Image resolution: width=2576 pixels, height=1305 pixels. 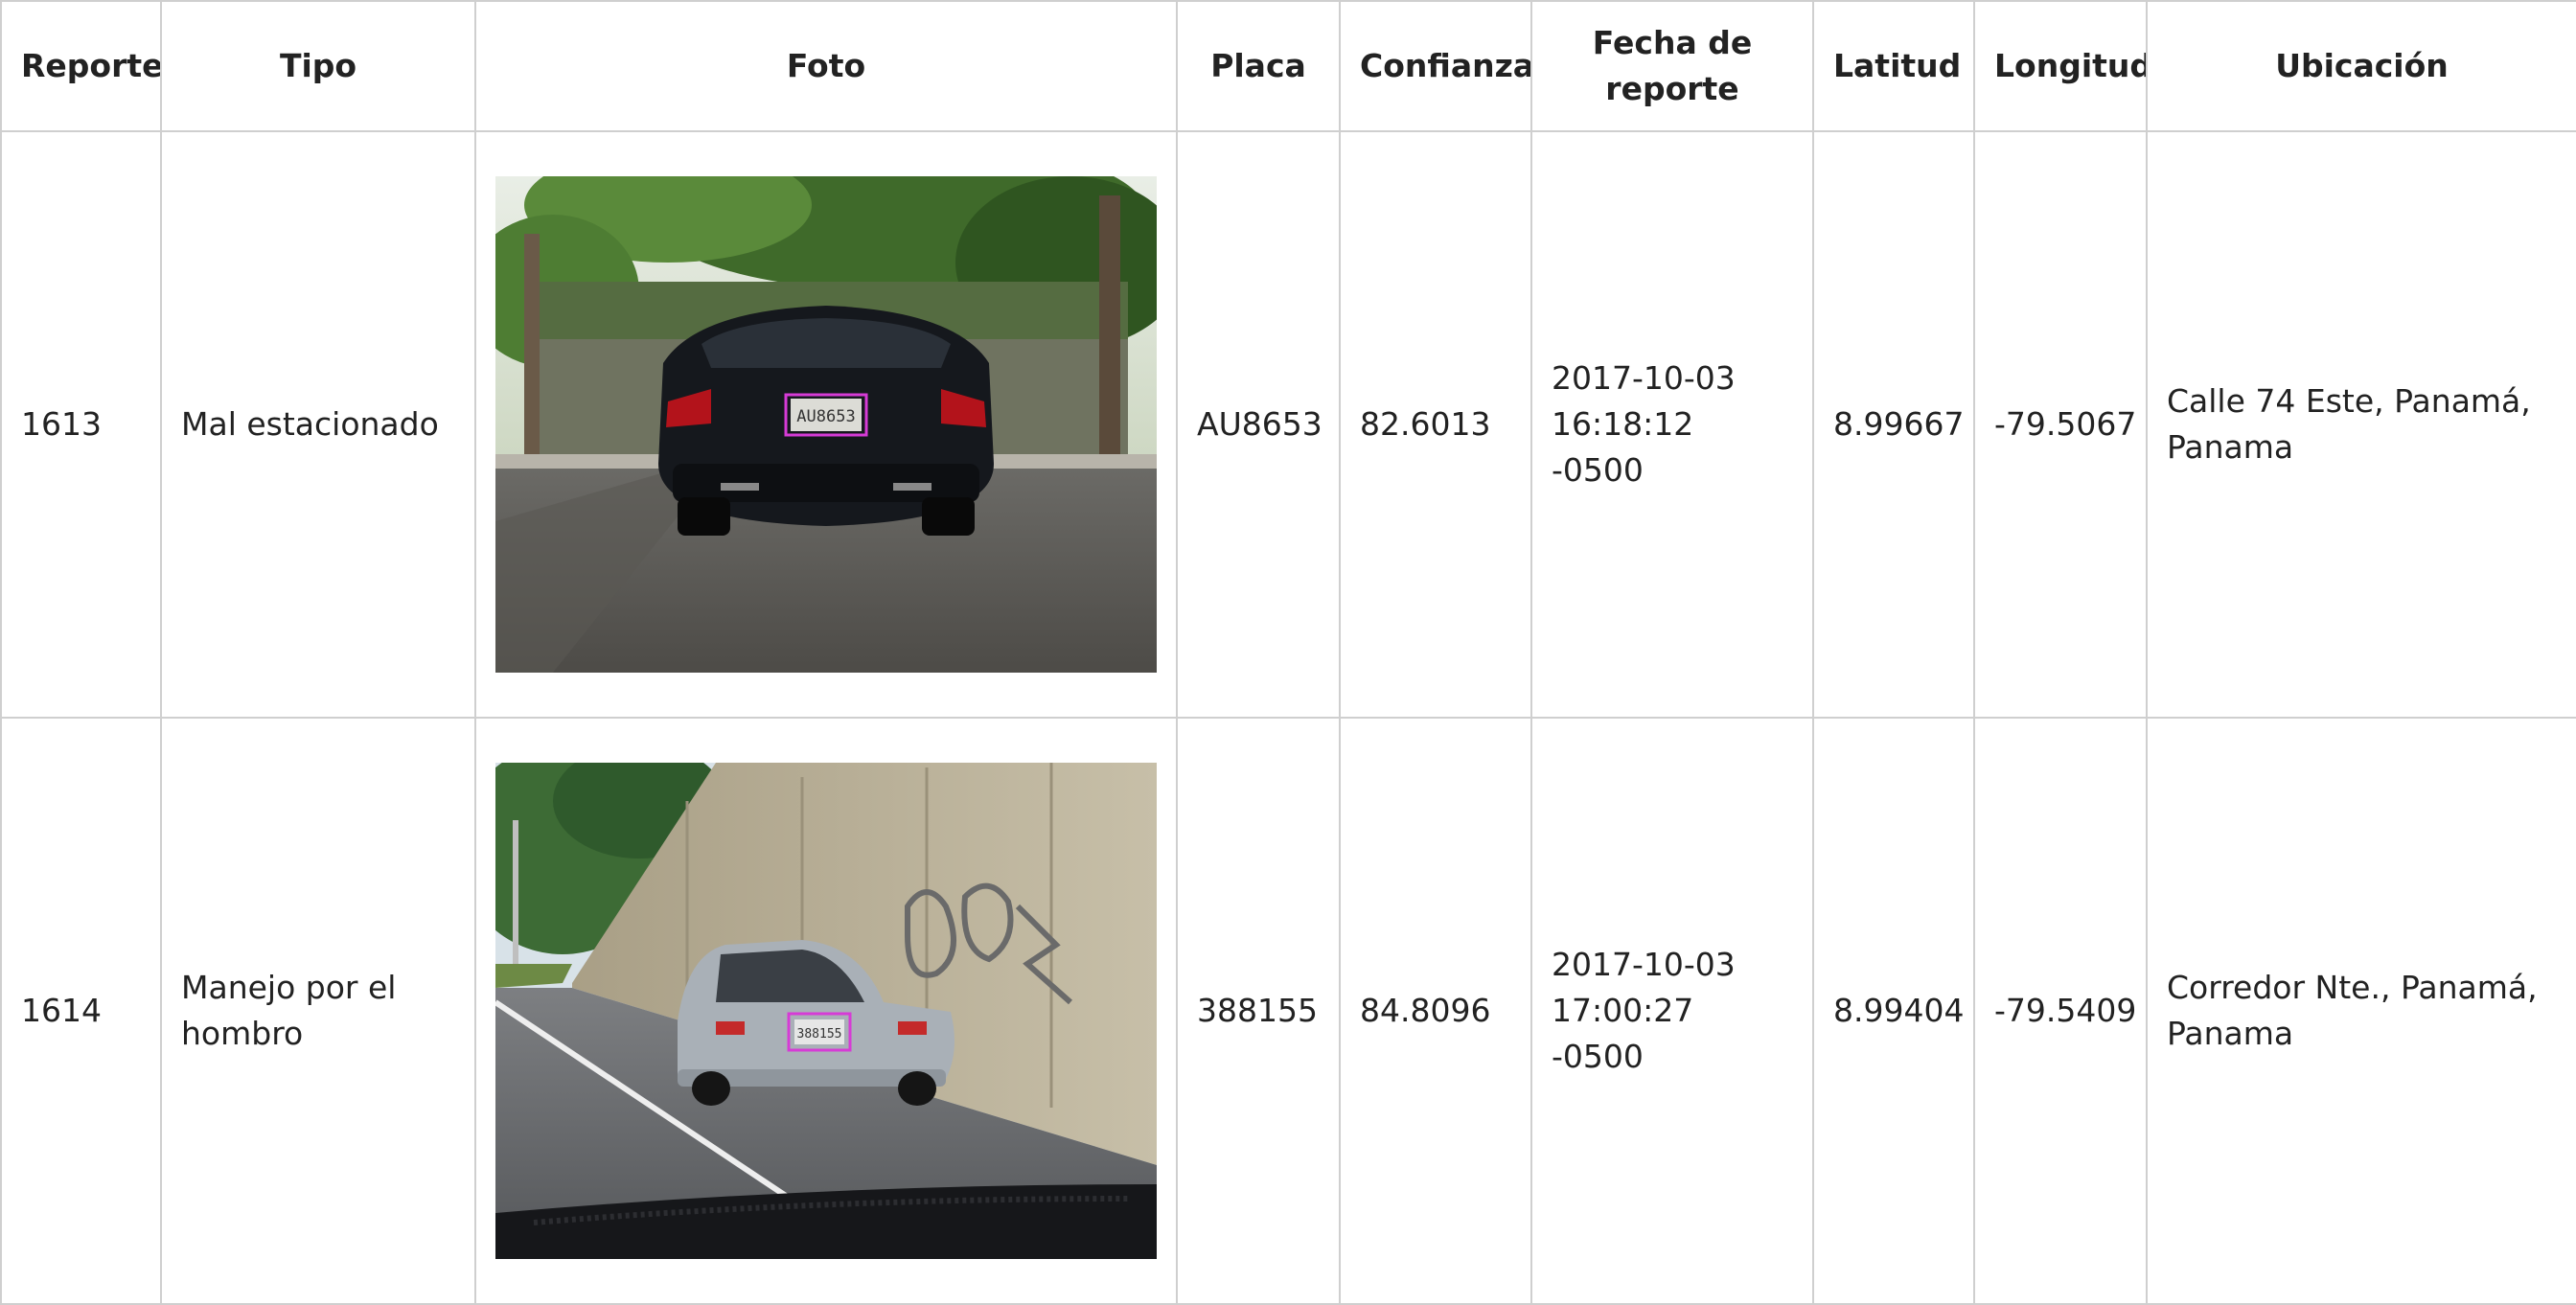 I want to click on cell-fecha: 2017-10-03 16:18:12 -0500, so click(x=1672, y=424).